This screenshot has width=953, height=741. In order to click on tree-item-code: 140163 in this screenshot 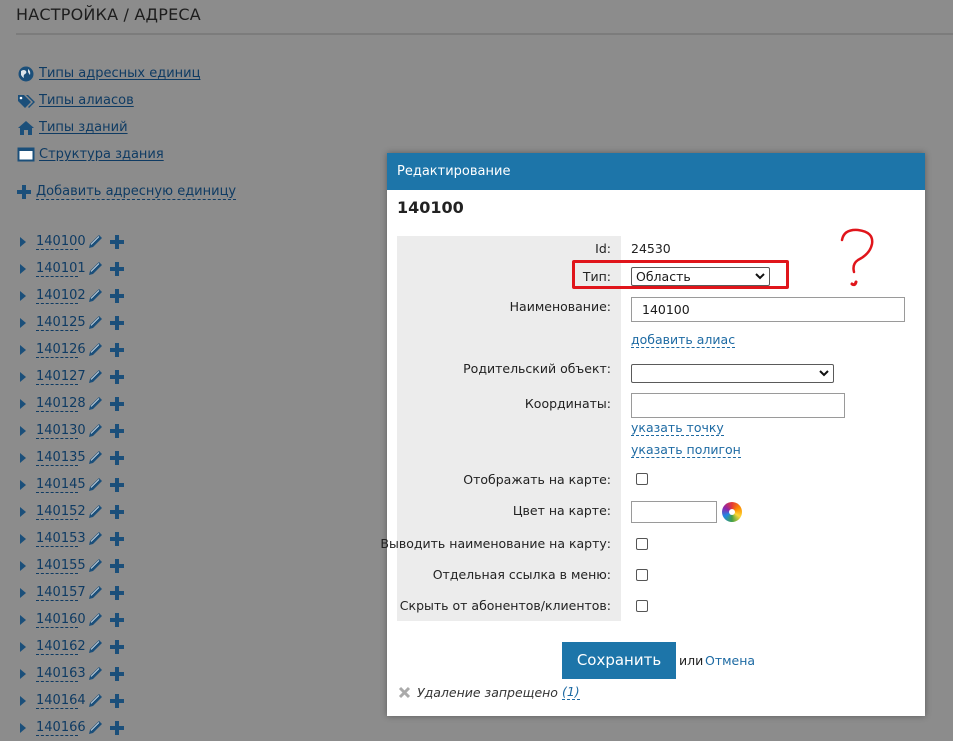, I will do `click(61, 674)`.